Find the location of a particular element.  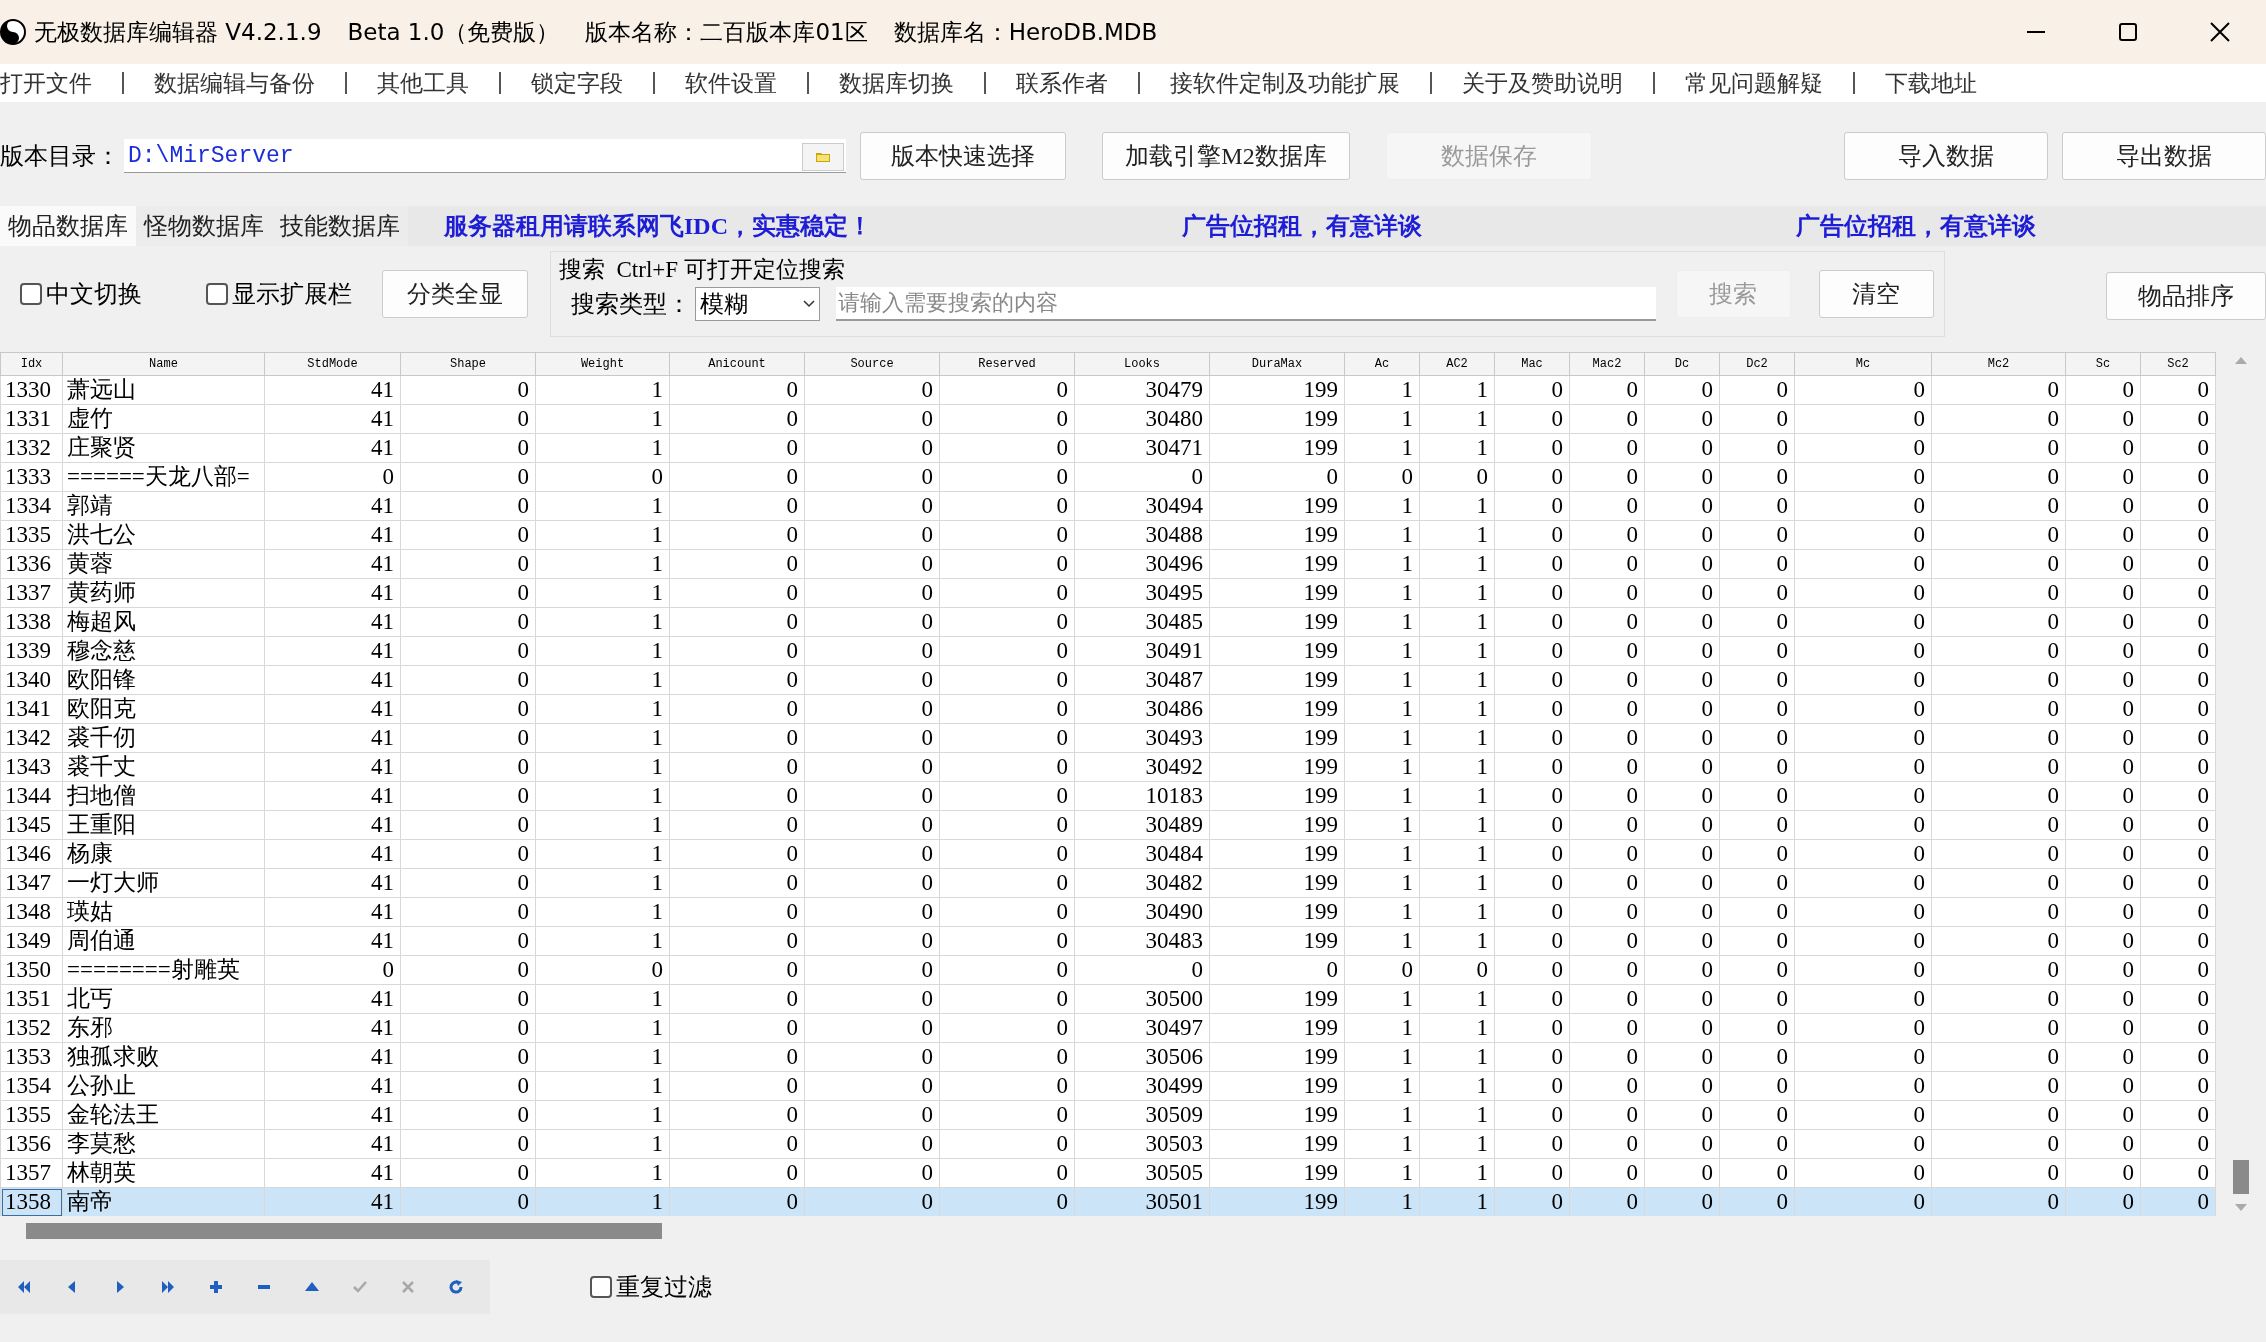

close-icon is located at coordinates (2220, 32).